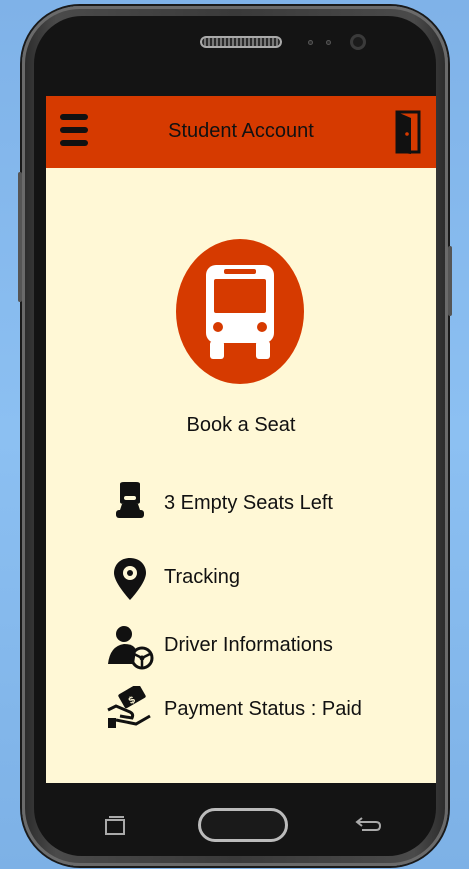  What do you see at coordinates (131, 648) in the screenshot?
I see `driver-icon` at bounding box center [131, 648].